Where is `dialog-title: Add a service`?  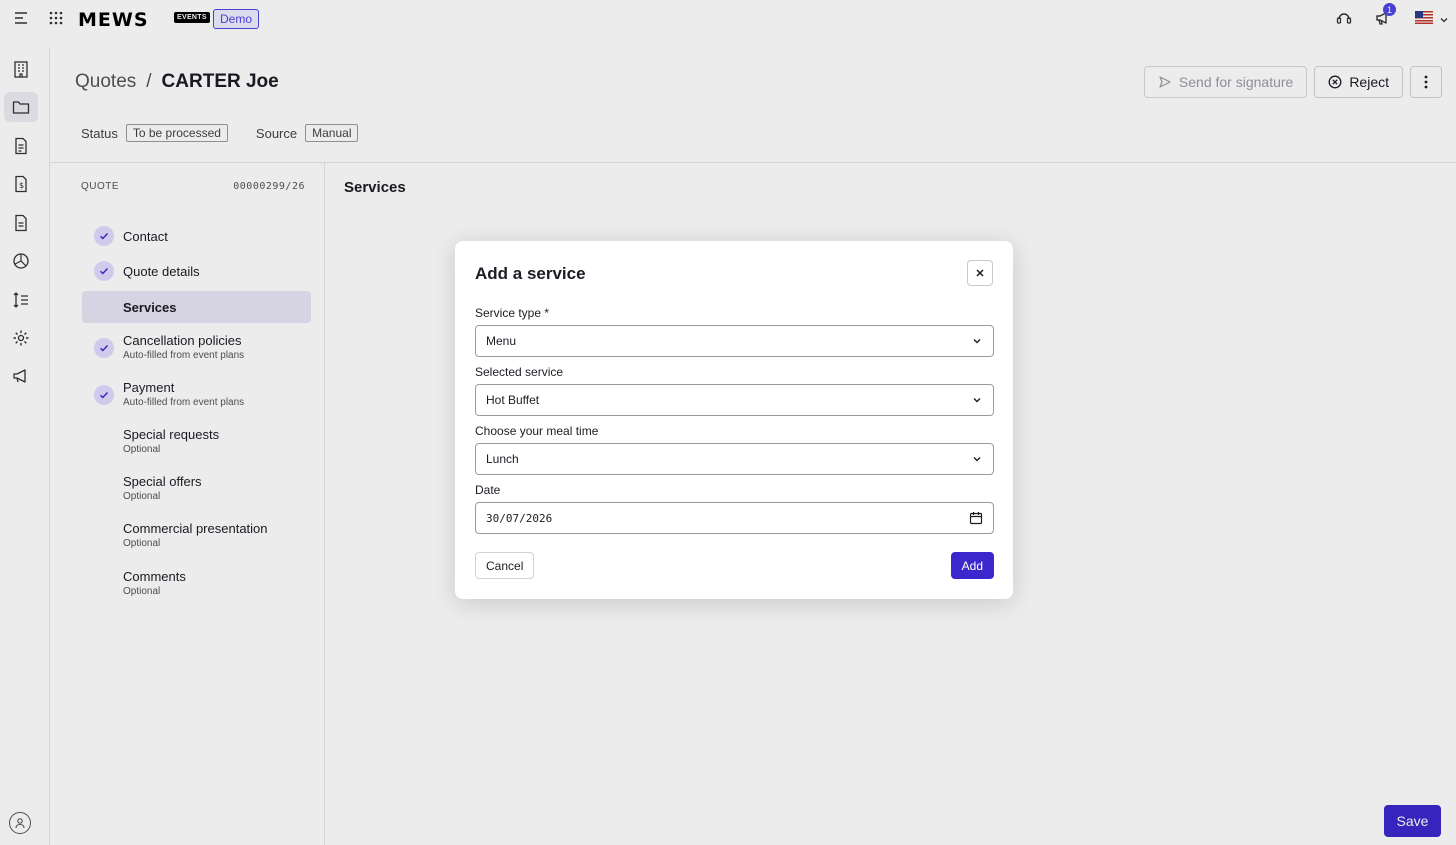 dialog-title: Add a service is located at coordinates (530, 273).